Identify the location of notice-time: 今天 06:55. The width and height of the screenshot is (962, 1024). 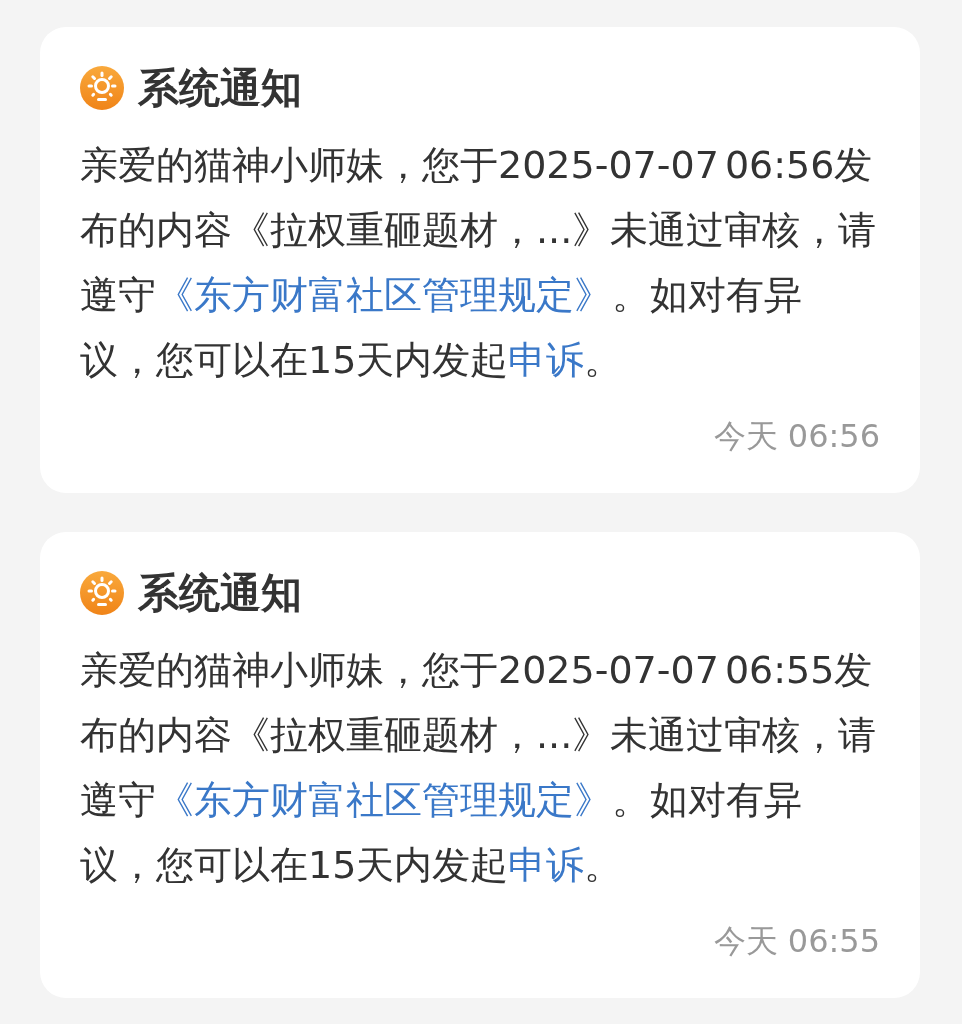
(796, 941).